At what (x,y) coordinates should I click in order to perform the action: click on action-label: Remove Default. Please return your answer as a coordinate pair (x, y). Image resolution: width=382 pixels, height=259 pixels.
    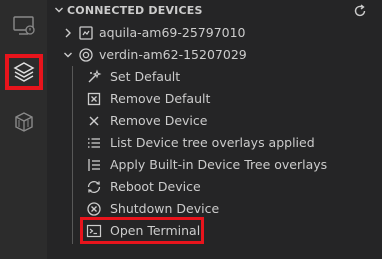
    Looking at the image, I should click on (160, 98).